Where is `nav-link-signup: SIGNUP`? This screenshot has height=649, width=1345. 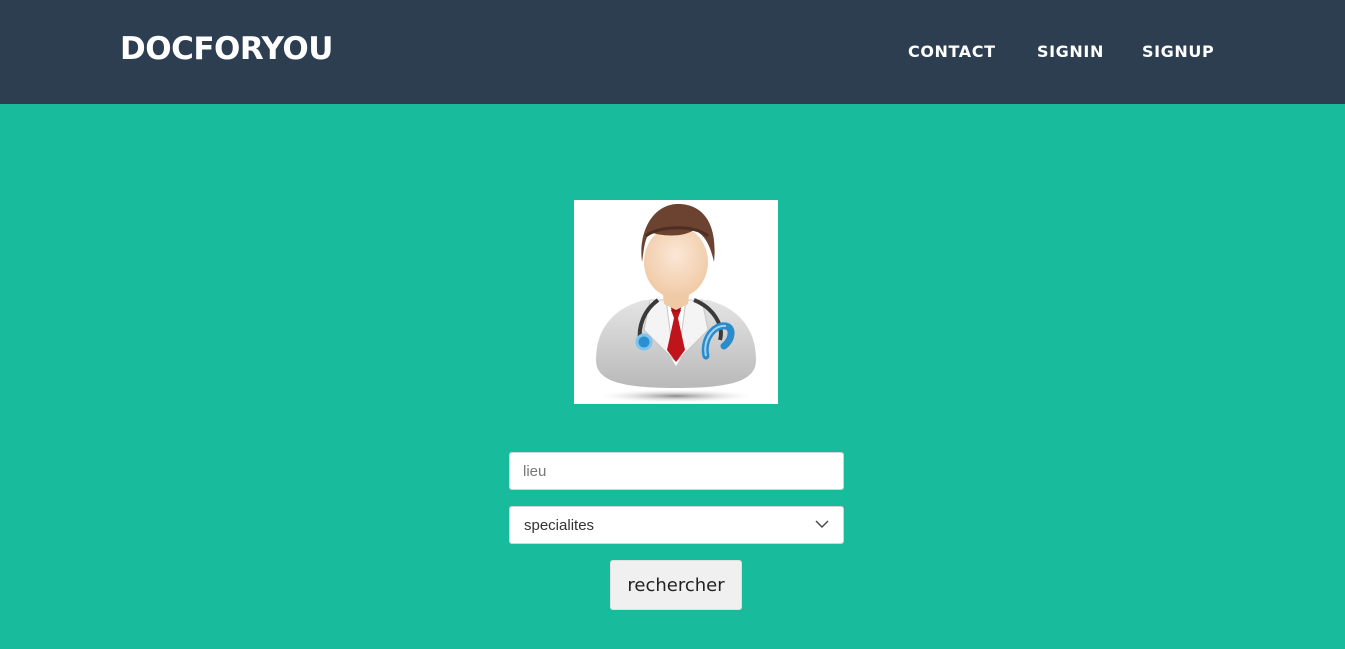
nav-link-signup: SIGNUP is located at coordinates (1178, 51).